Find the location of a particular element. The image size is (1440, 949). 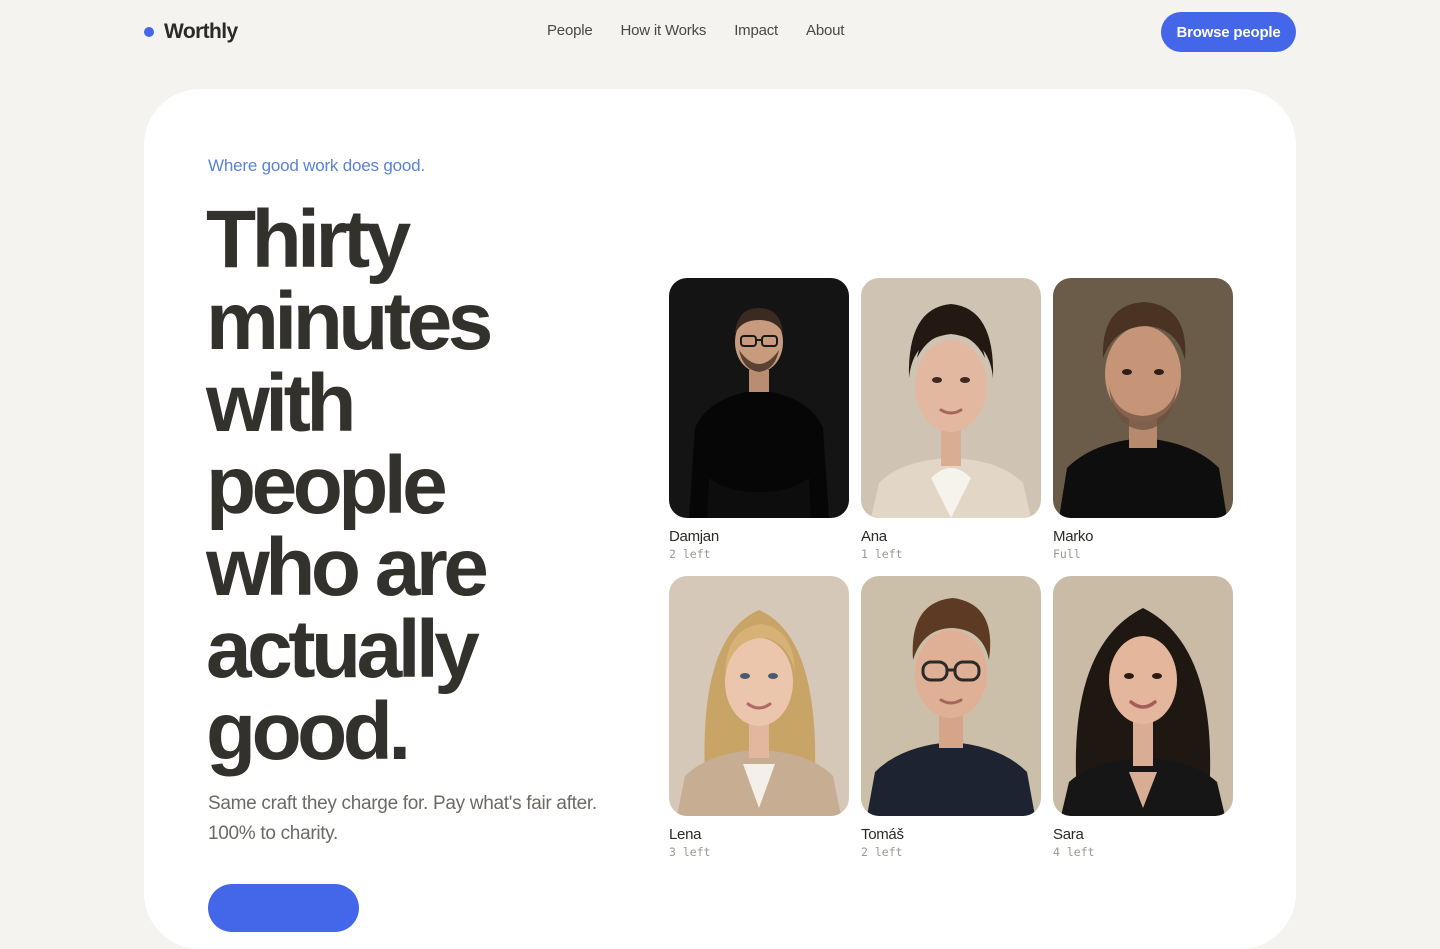

portrait-woman-beige-blazer-image is located at coordinates (951, 398).